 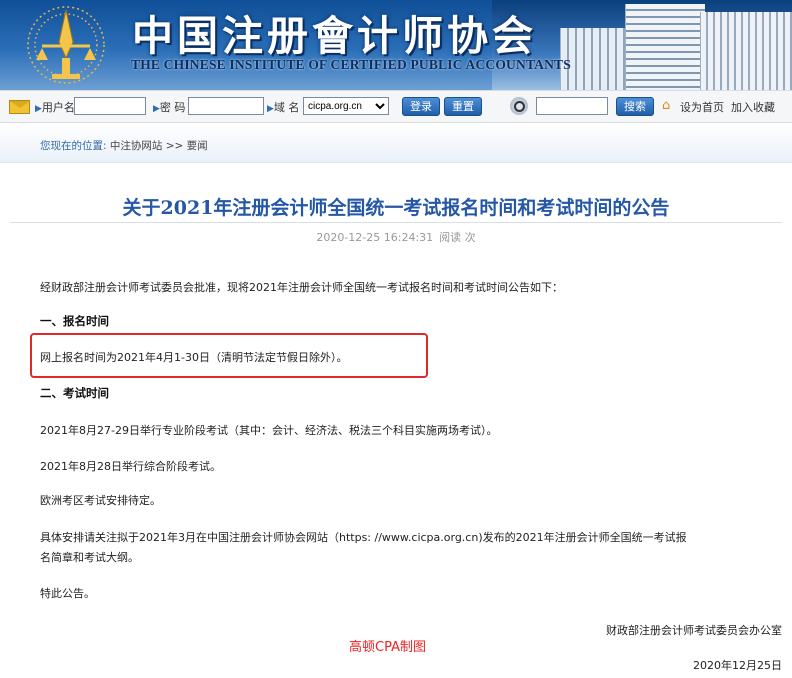 I want to click on breadcrumb-bar: 您现在的位置: 中注协网站 >> 要闻, so click(x=396, y=144).